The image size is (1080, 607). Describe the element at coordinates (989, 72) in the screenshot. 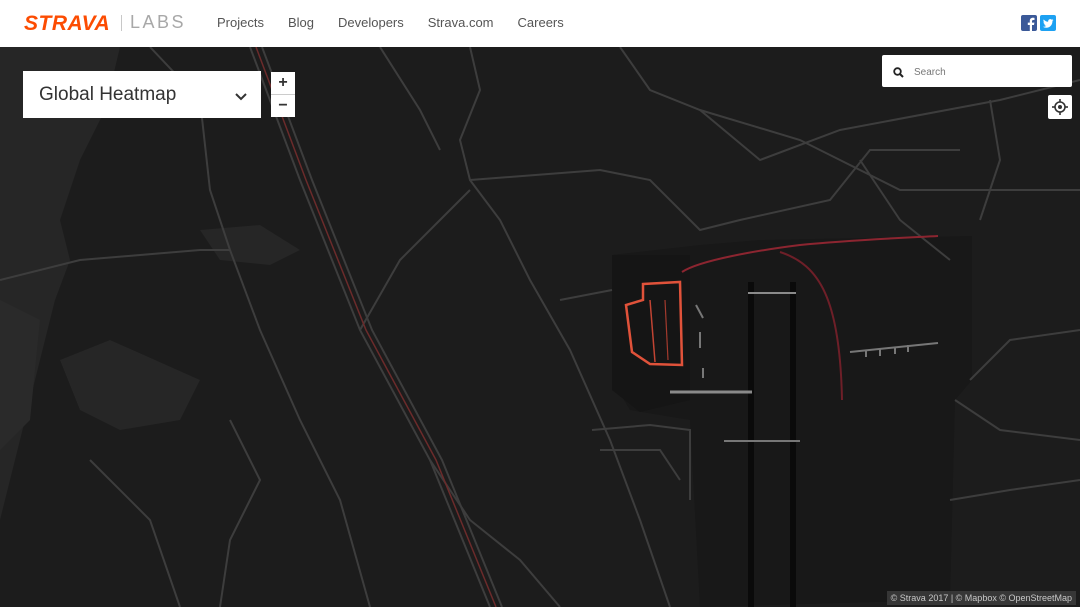

I see `search-input` at that location.